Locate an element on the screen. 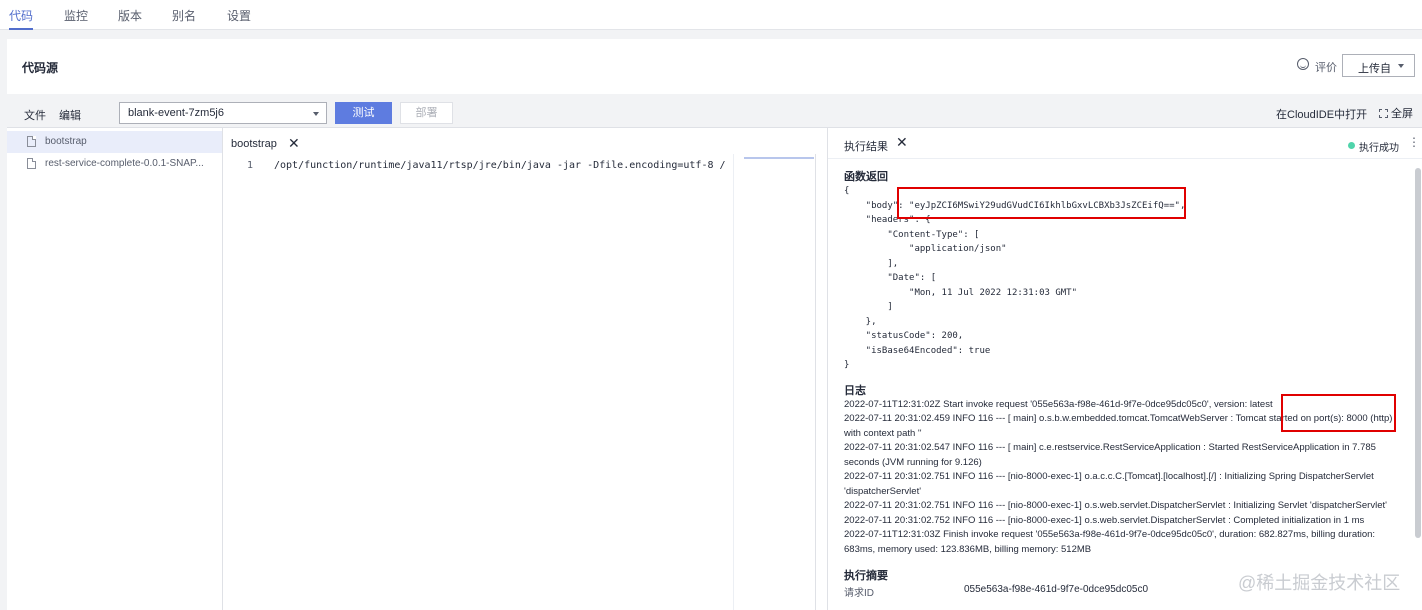 The image size is (1422, 610). body-highlight-box is located at coordinates (1041, 203).